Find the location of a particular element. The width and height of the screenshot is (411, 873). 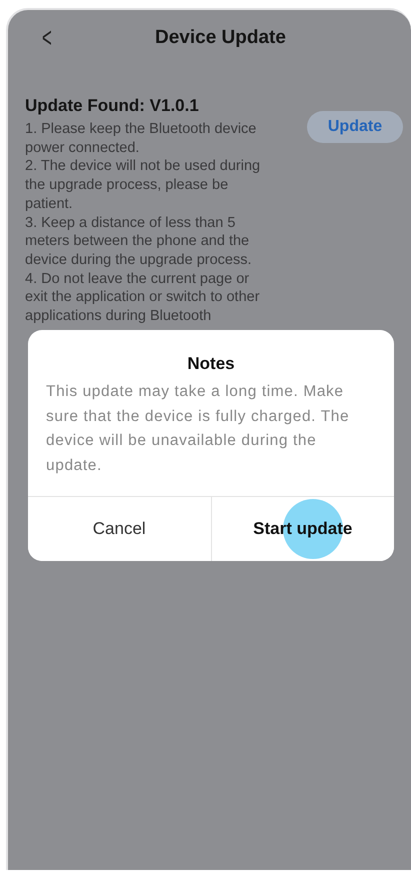

update-title: Update Found: V1.0.1 is located at coordinates (112, 106).